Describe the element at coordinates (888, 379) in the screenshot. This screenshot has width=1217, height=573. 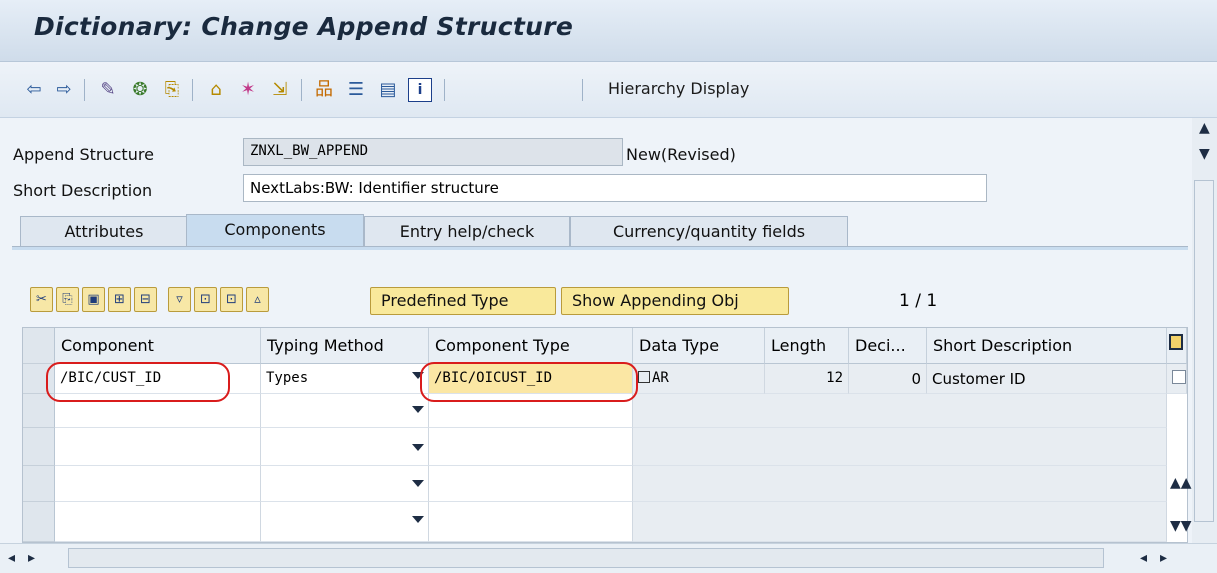
I see `decimals-cell: 0` at that location.